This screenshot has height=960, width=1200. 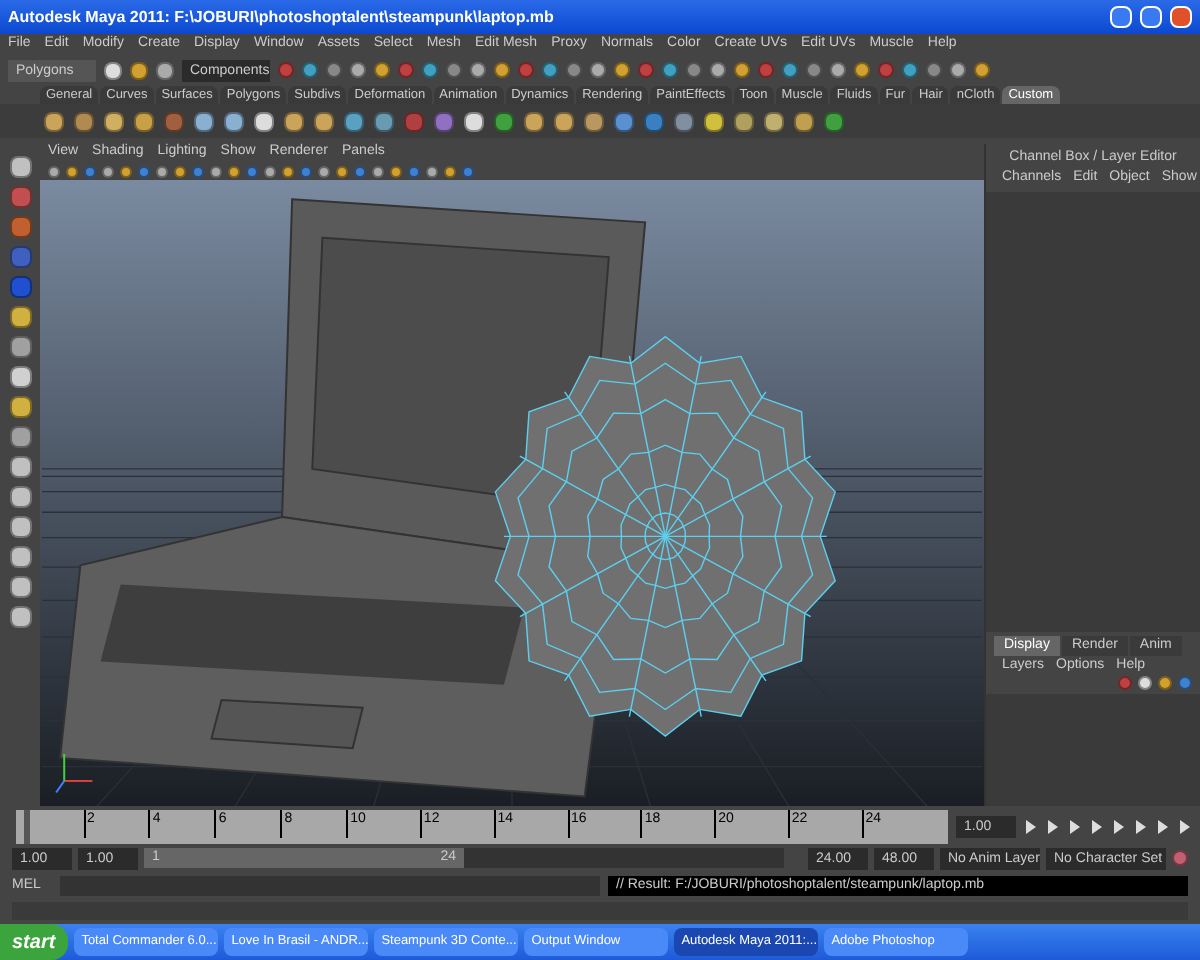 What do you see at coordinates (282, 17) in the screenshot?
I see `window-title: Autodesk Maya 2011: F:\JOBURI\photoshoptalent\steampunk\laptop.mb` at bounding box center [282, 17].